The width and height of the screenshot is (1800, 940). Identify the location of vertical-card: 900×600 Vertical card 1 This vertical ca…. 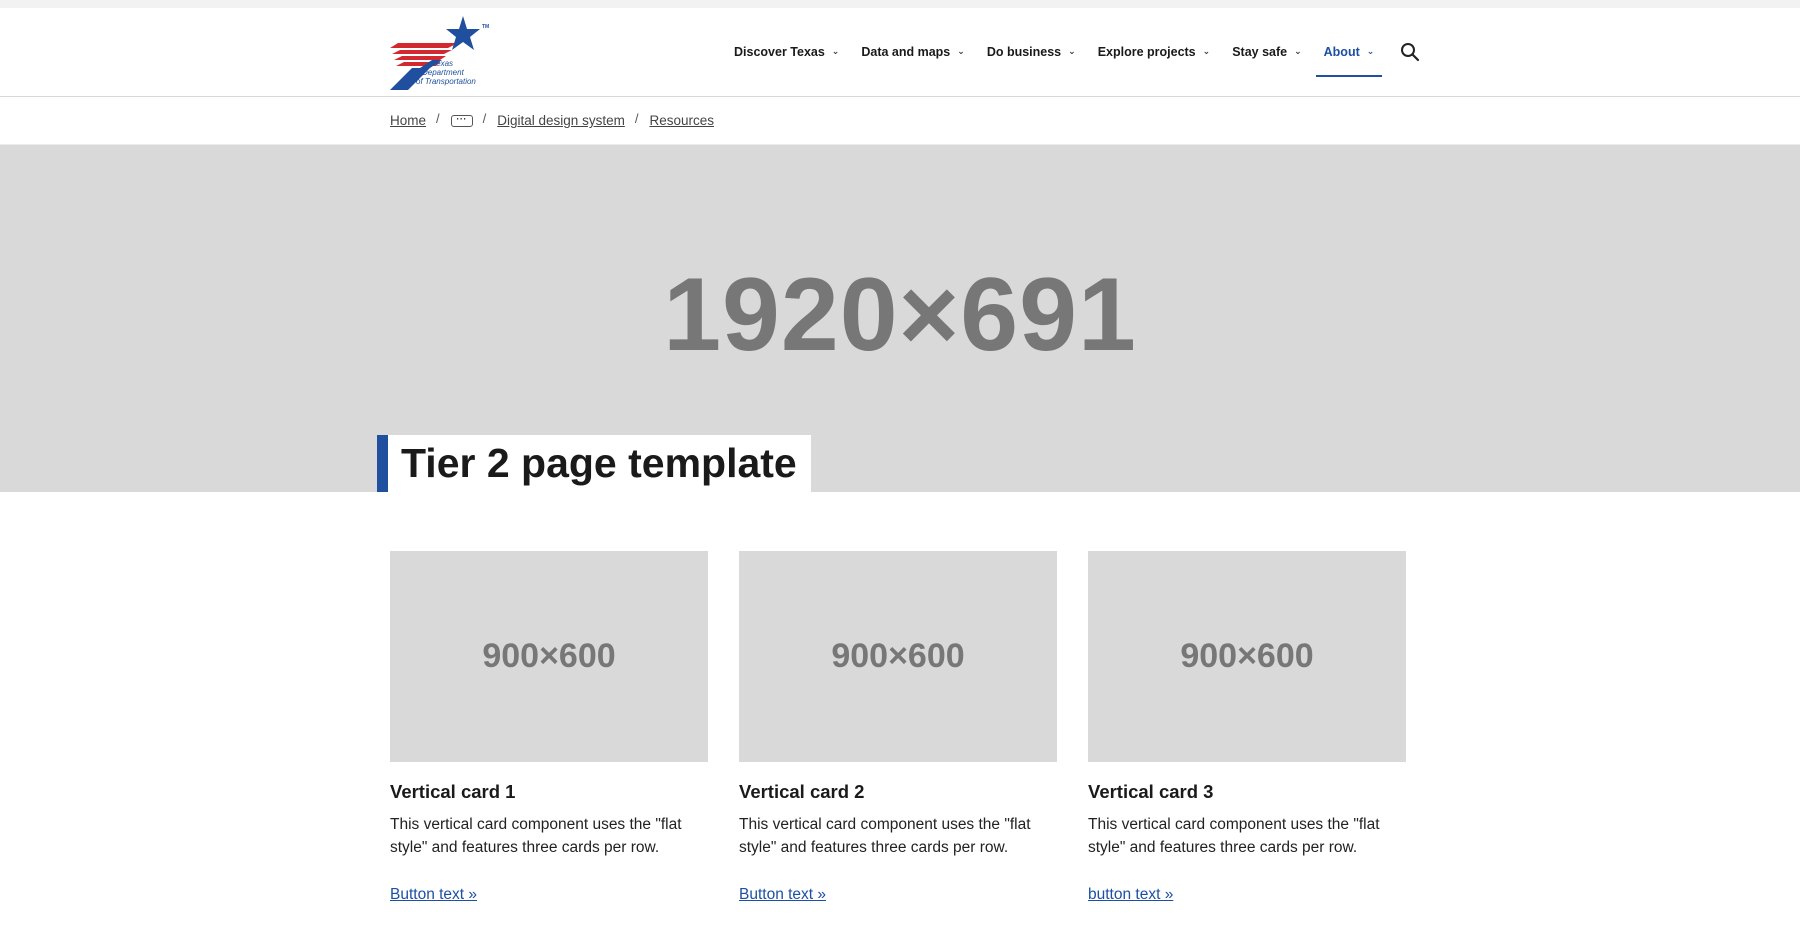
(549, 727).